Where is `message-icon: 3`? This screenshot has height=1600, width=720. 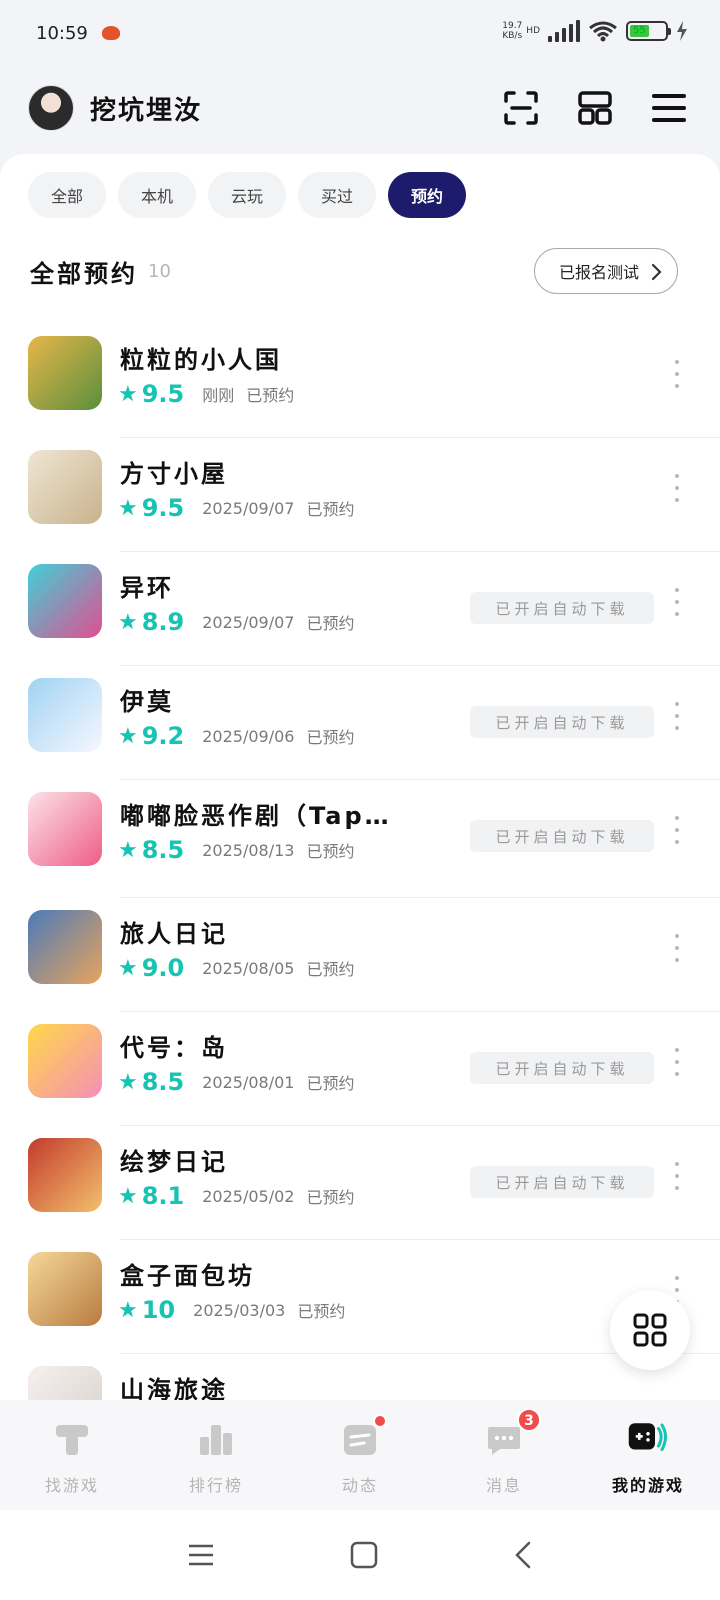 message-icon: 3 is located at coordinates (512, 1434).